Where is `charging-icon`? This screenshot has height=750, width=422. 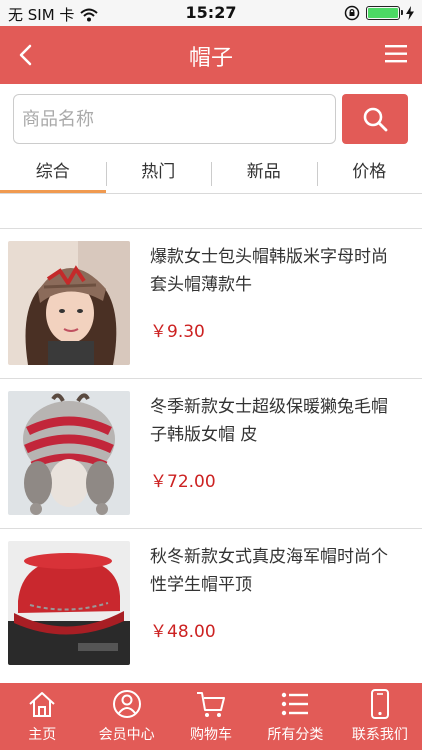
charging-icon is located at coordinates (410, 13).